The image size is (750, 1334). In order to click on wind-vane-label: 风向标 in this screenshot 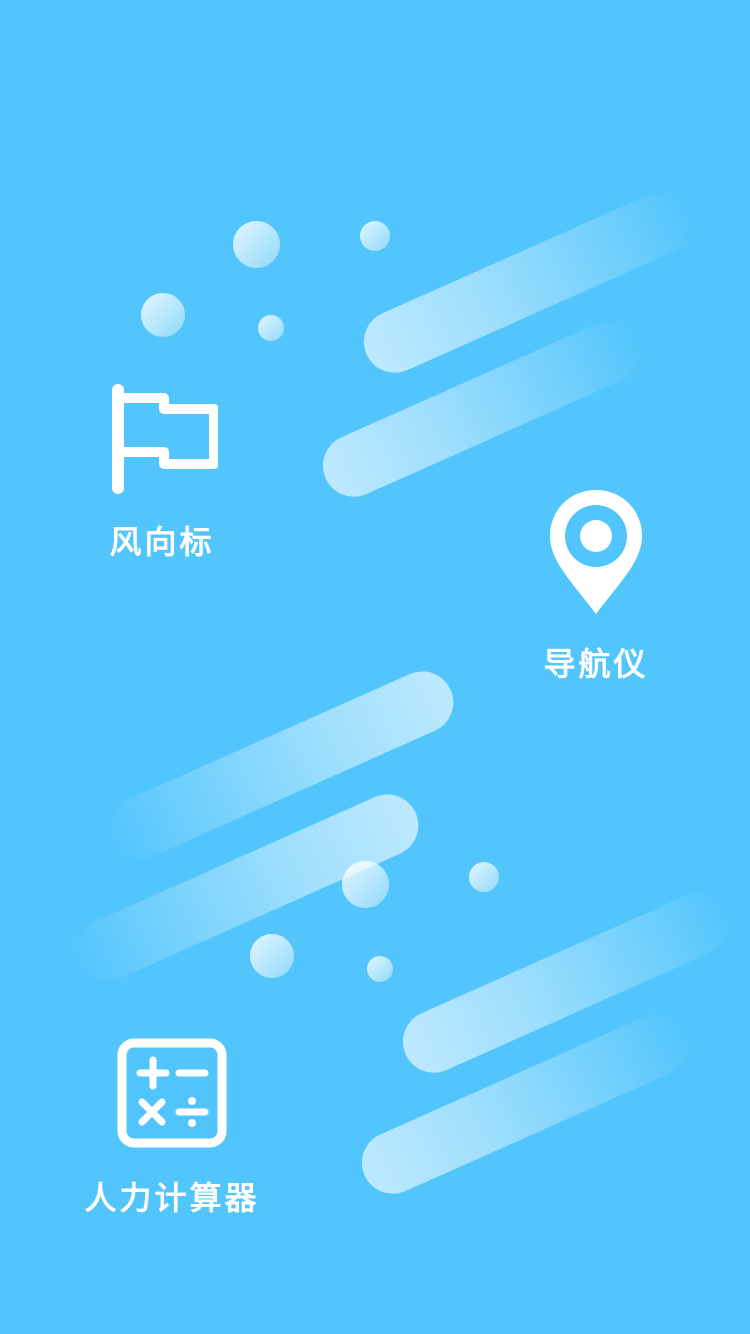, I will do `click(162, 542)`.